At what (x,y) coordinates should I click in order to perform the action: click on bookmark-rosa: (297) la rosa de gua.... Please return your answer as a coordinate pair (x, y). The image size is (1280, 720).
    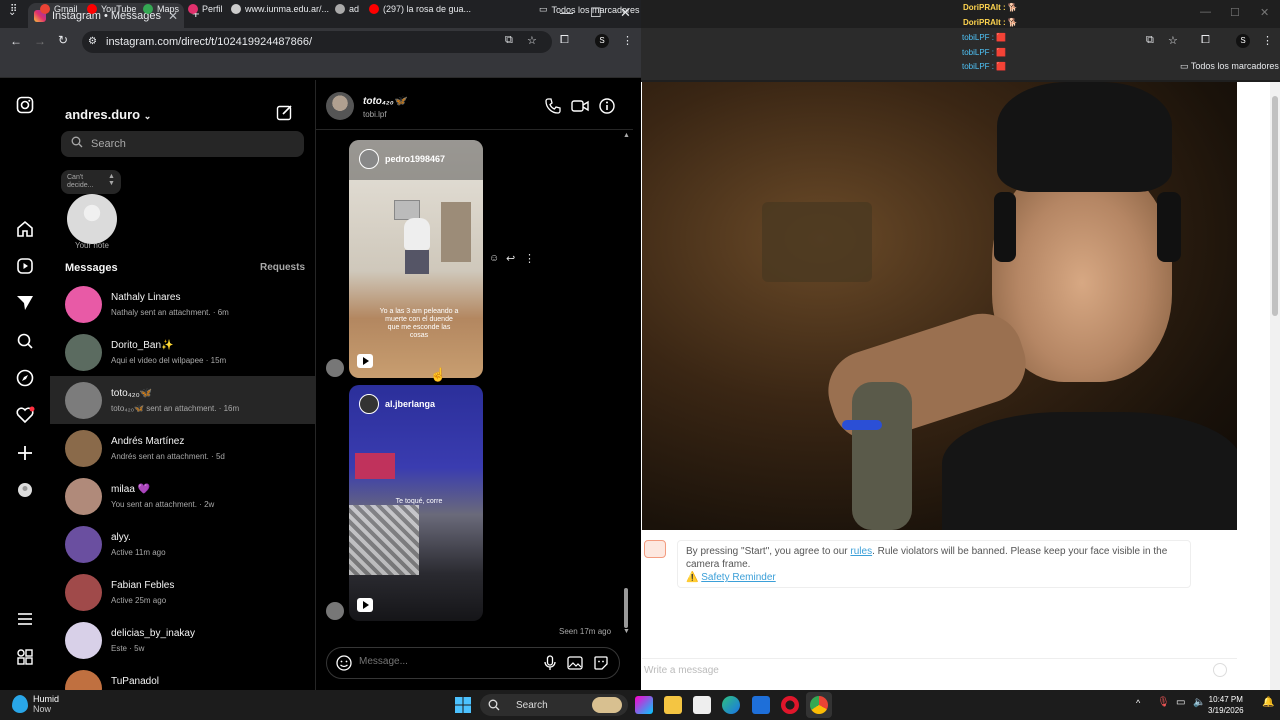
    Looking at the image, I should click on (420, 9).